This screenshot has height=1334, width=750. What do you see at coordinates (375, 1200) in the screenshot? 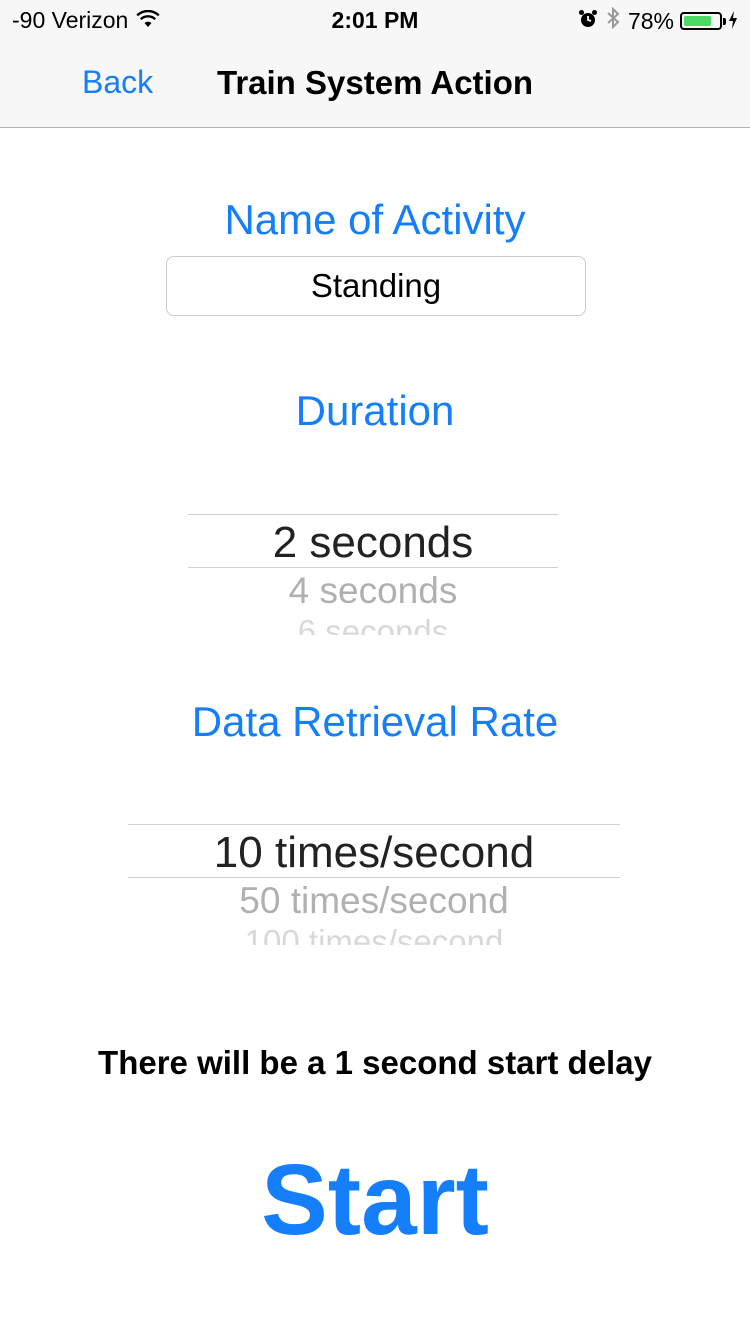
I see `start-button: Start` at bounding box center [375, 1200].